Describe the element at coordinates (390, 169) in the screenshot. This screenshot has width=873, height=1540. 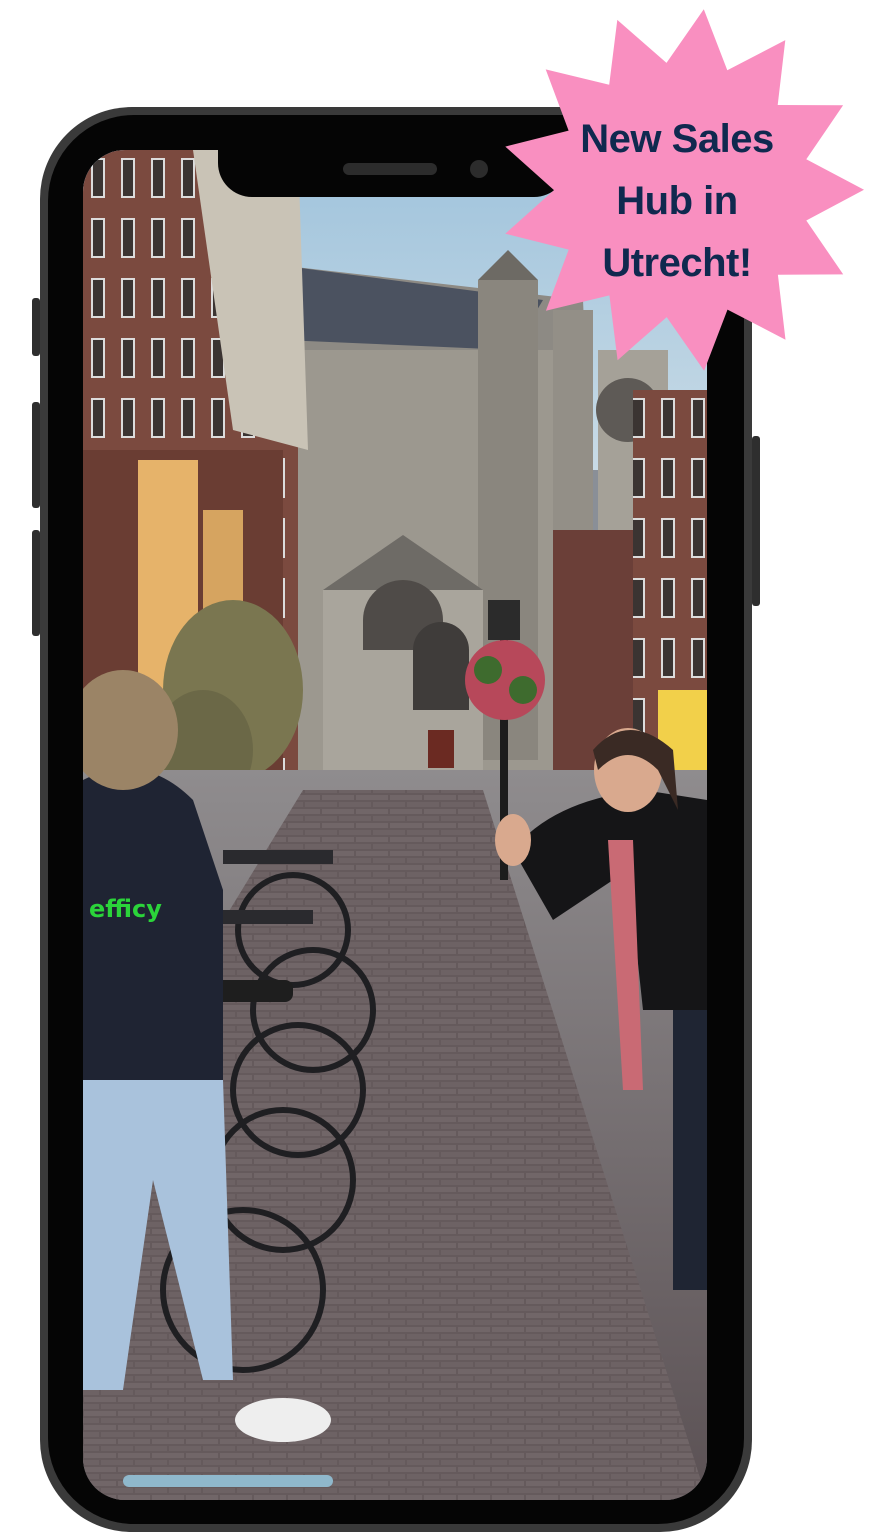
I see `speaker-grille` at that location.